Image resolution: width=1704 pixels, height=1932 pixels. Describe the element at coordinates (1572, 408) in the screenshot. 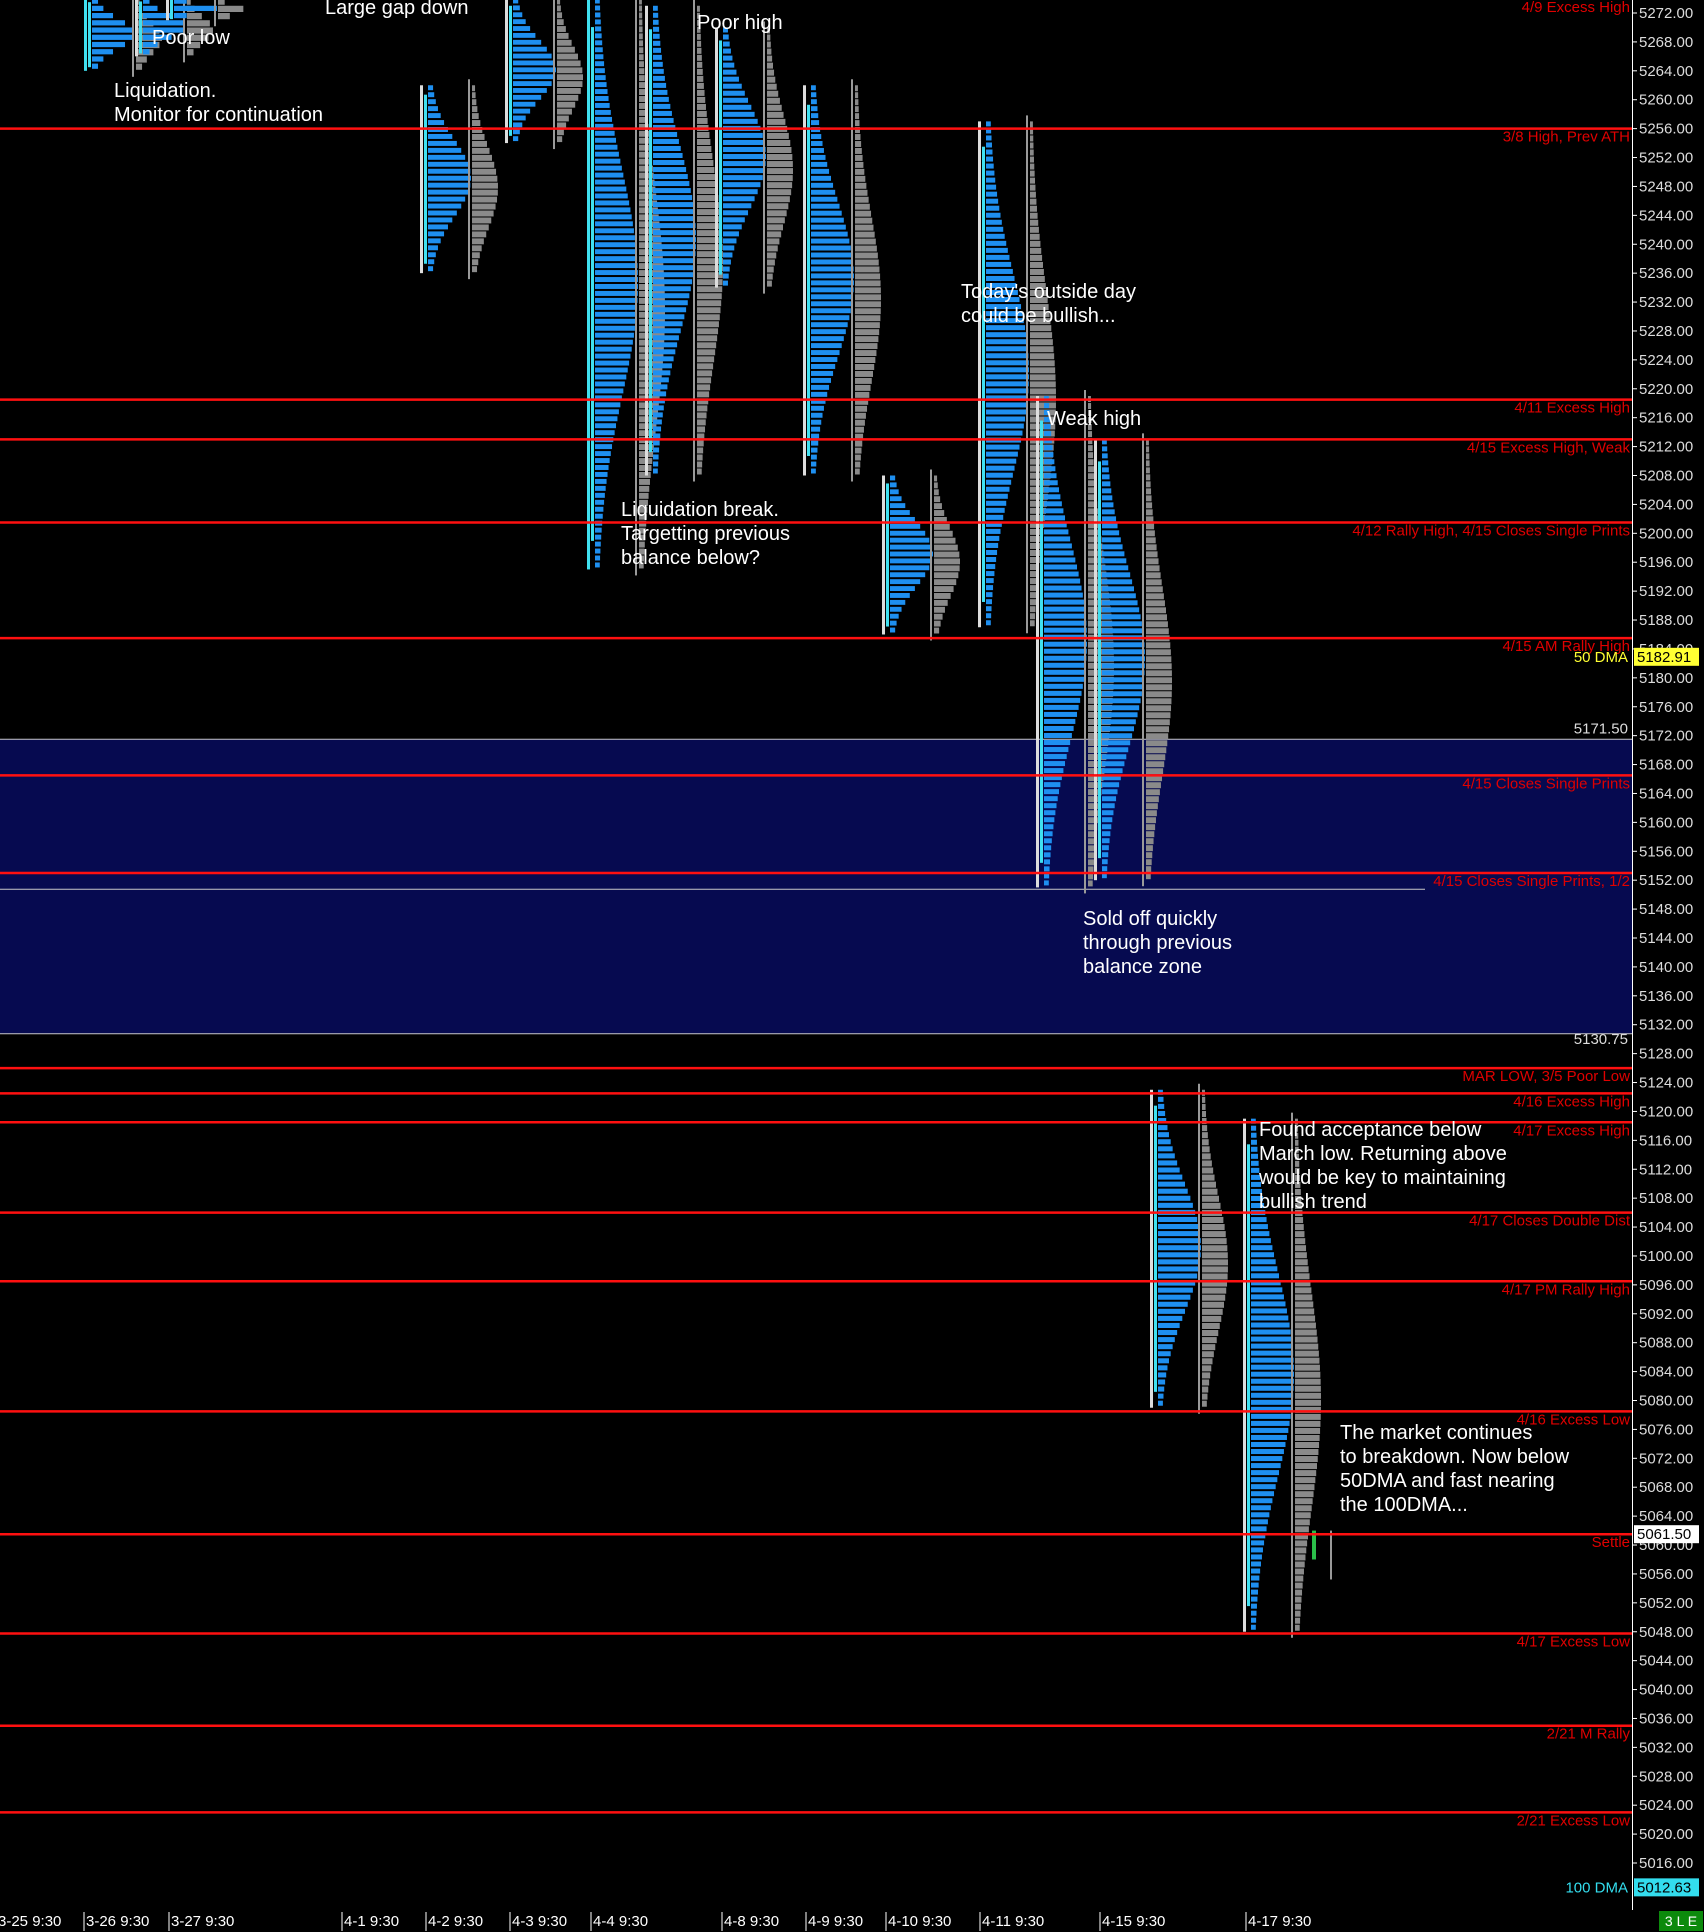

I see `level-label: 4/11 Excess High` at that location.